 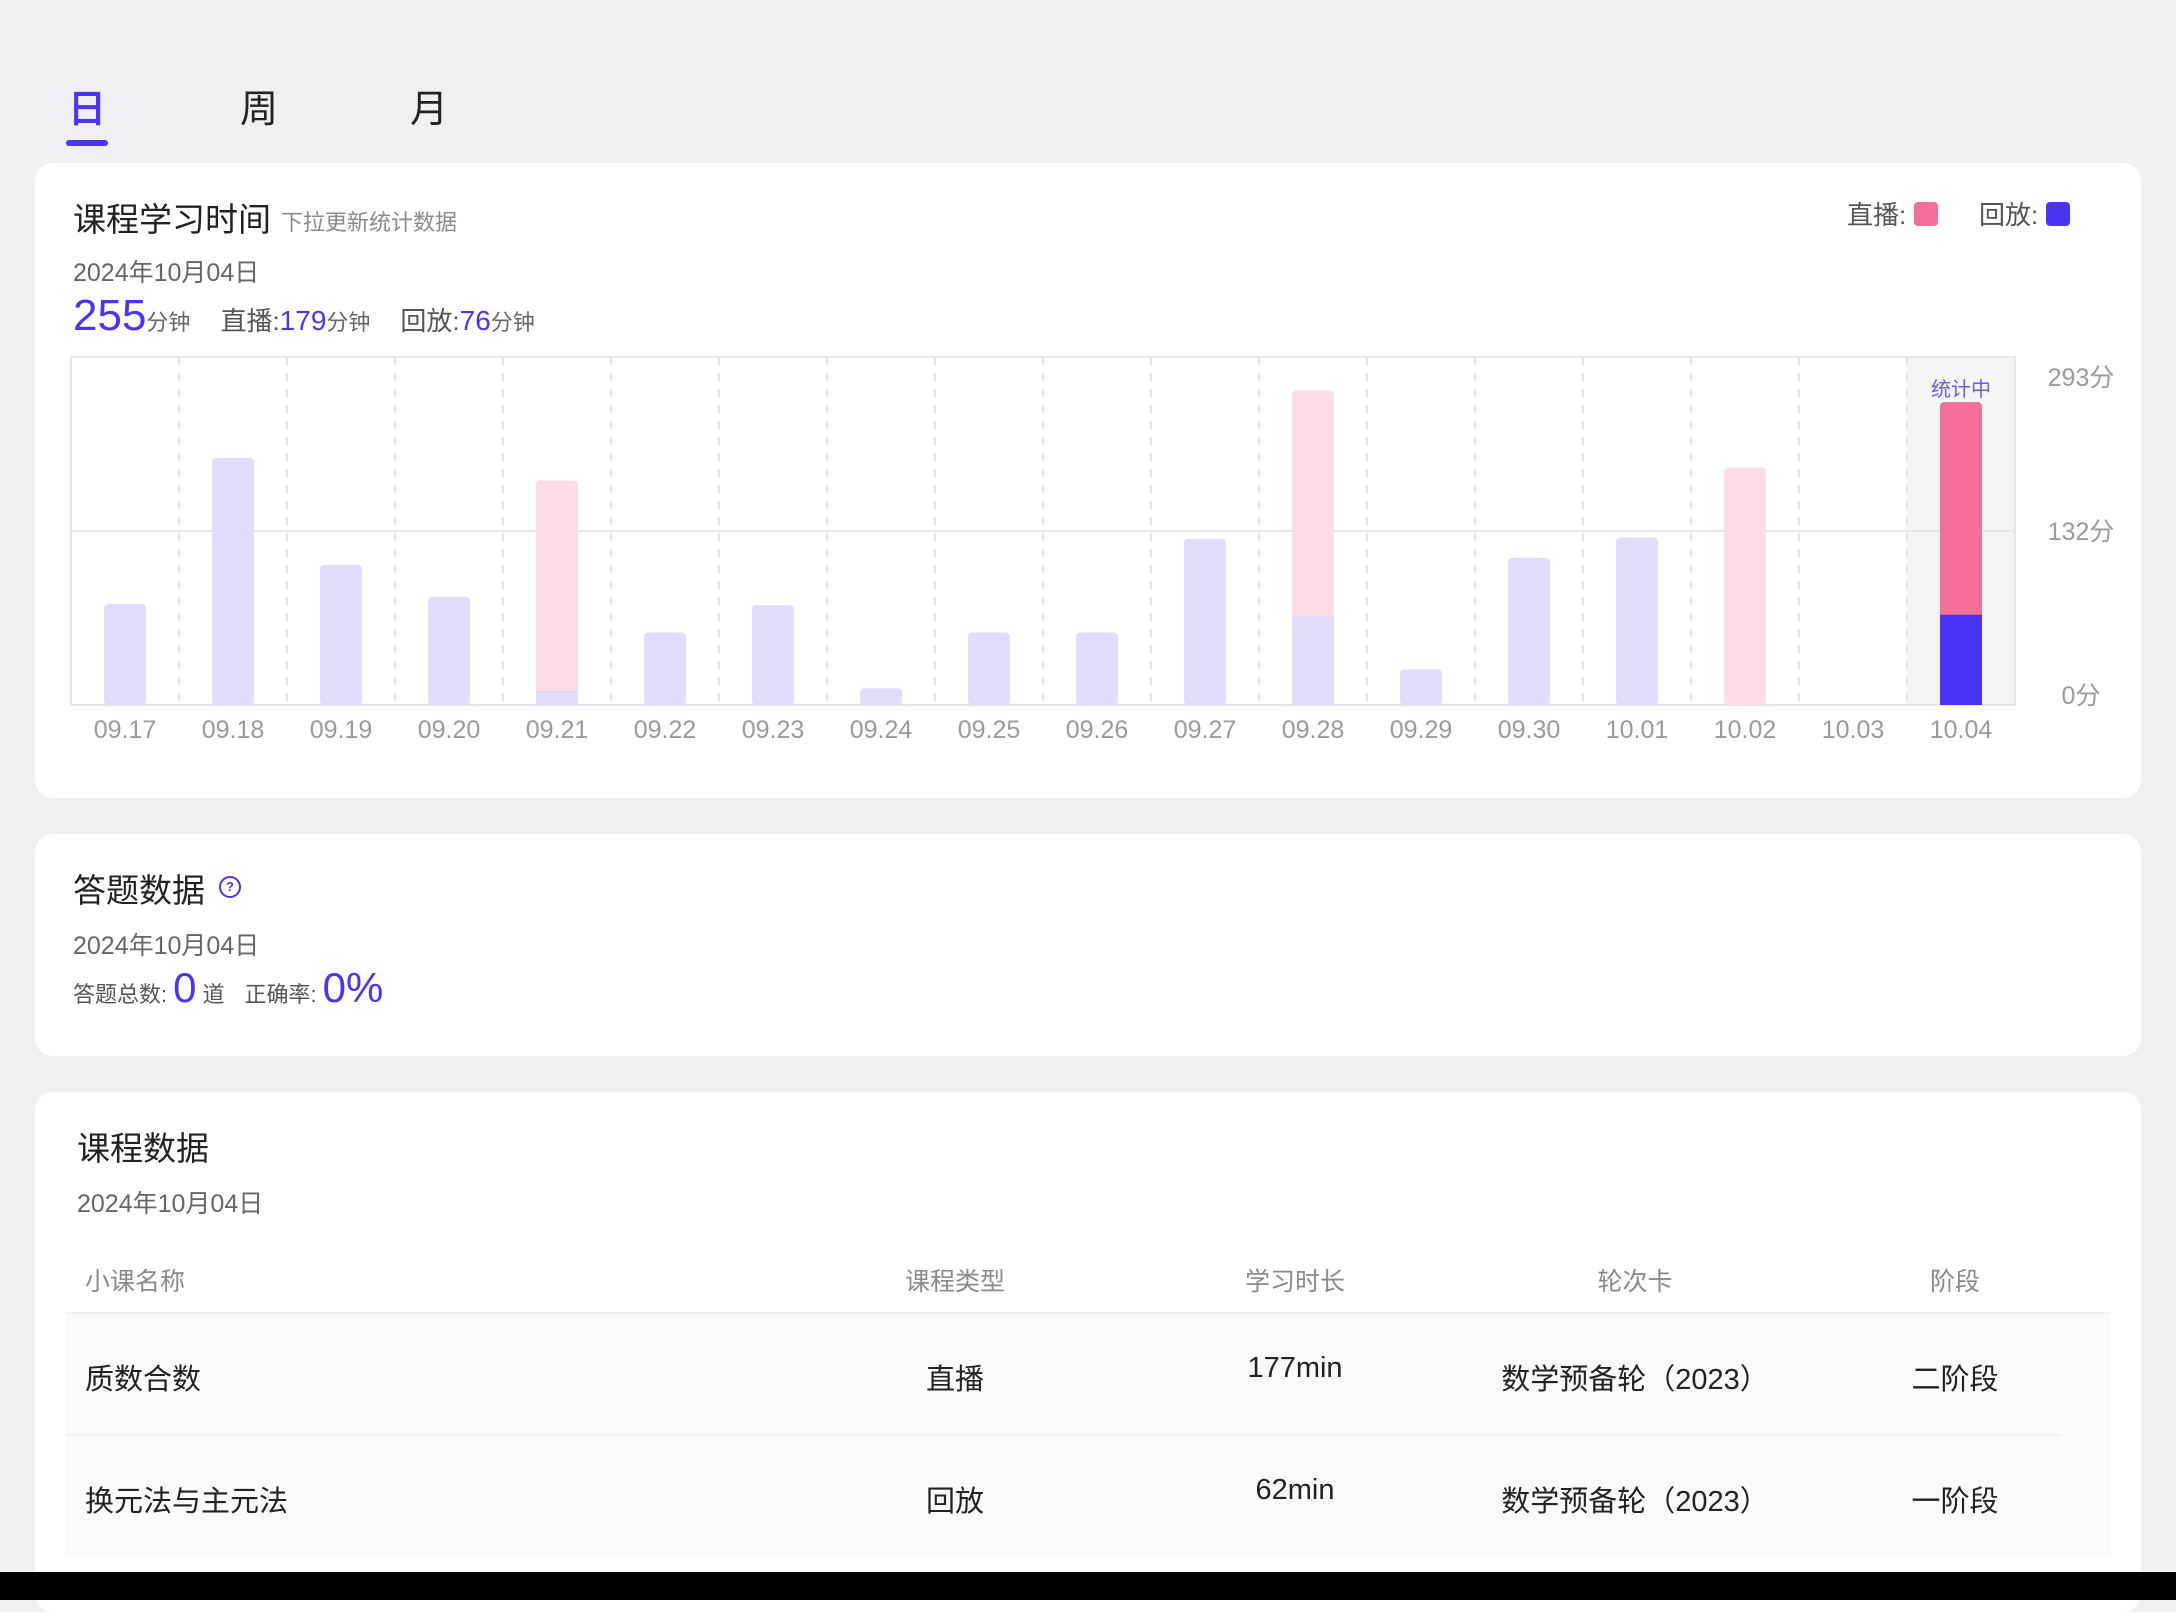 I want to click on stage: 一阶段, so click(x=1955, y=1502).